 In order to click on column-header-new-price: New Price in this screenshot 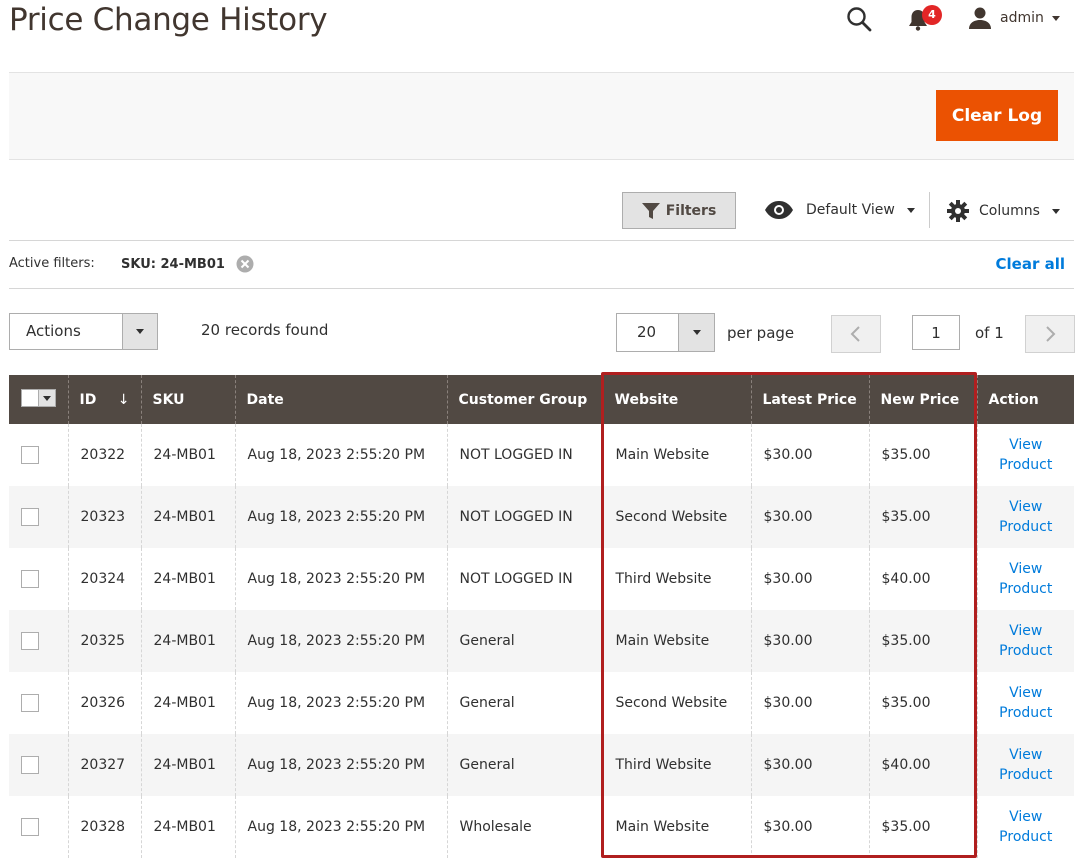, I will do `click(922, 399)`.